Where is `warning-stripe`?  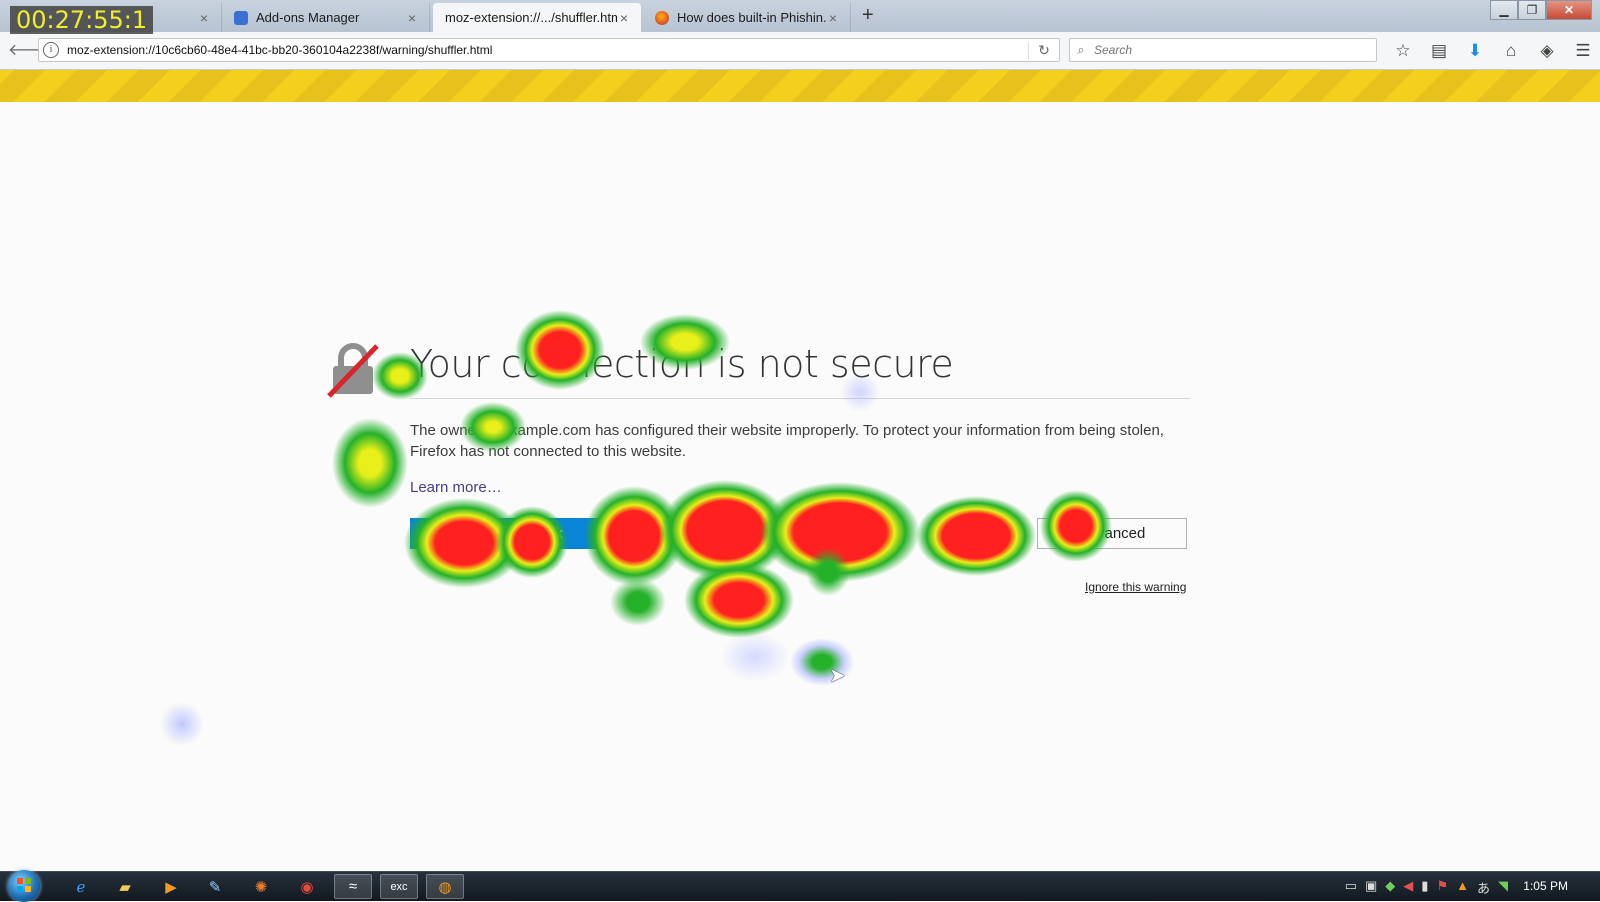
warning-stripe is located at coordinates (800, 86).